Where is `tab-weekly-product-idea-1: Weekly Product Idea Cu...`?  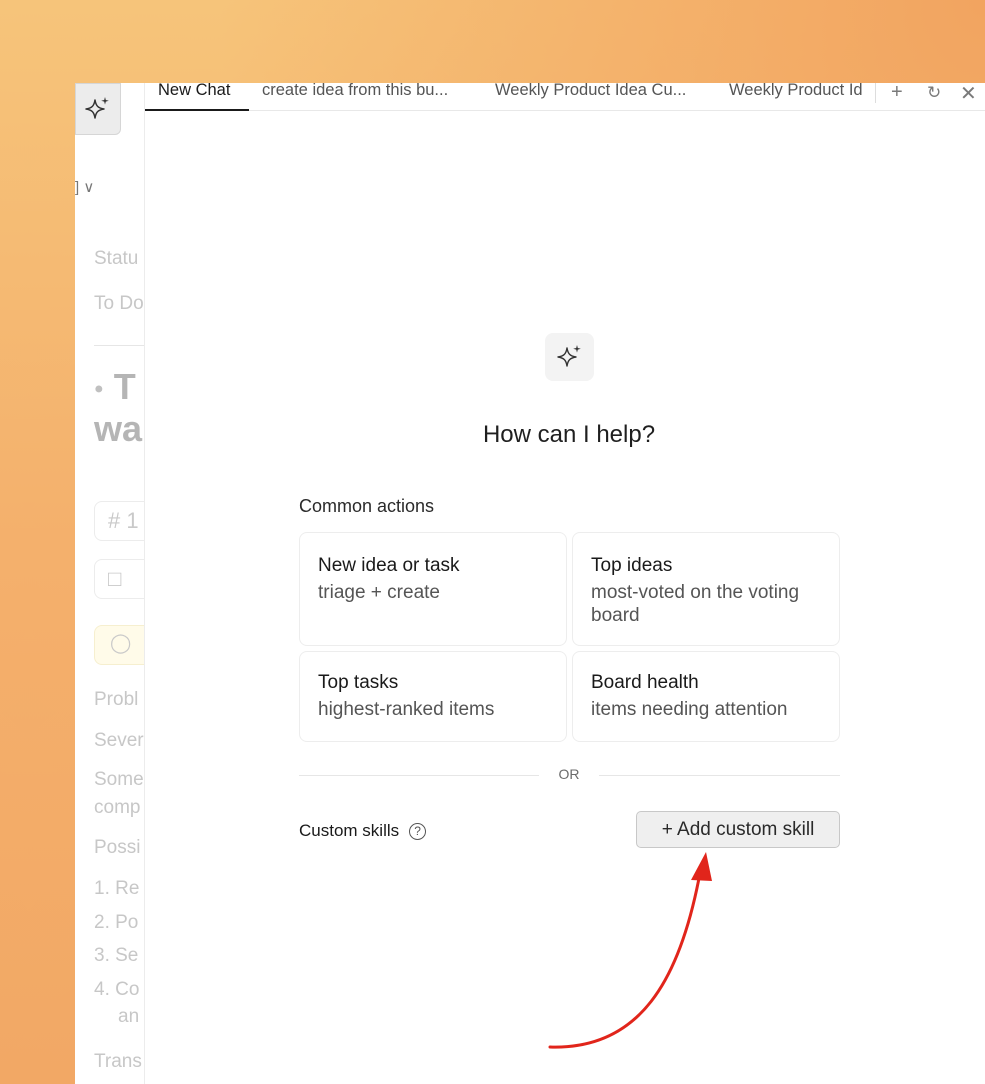 tab-weekly-product-idea-1: Weekly Product Idea Cu... is located at coordinates (602, 97).